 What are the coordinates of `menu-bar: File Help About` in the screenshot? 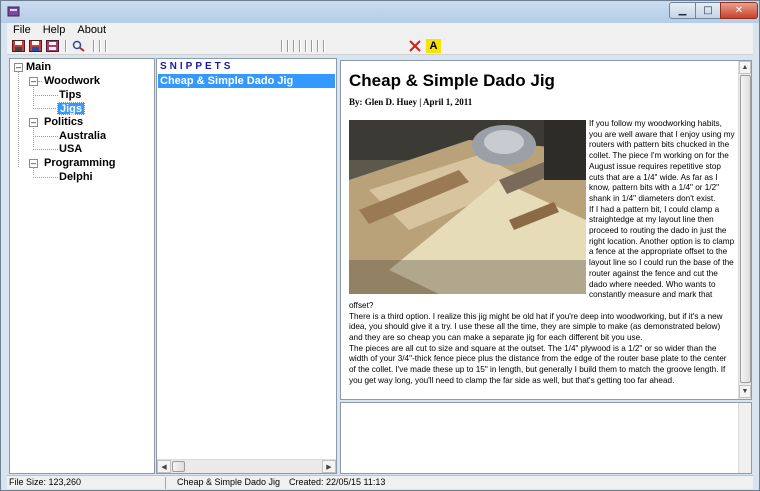 It's located at (380, 30).